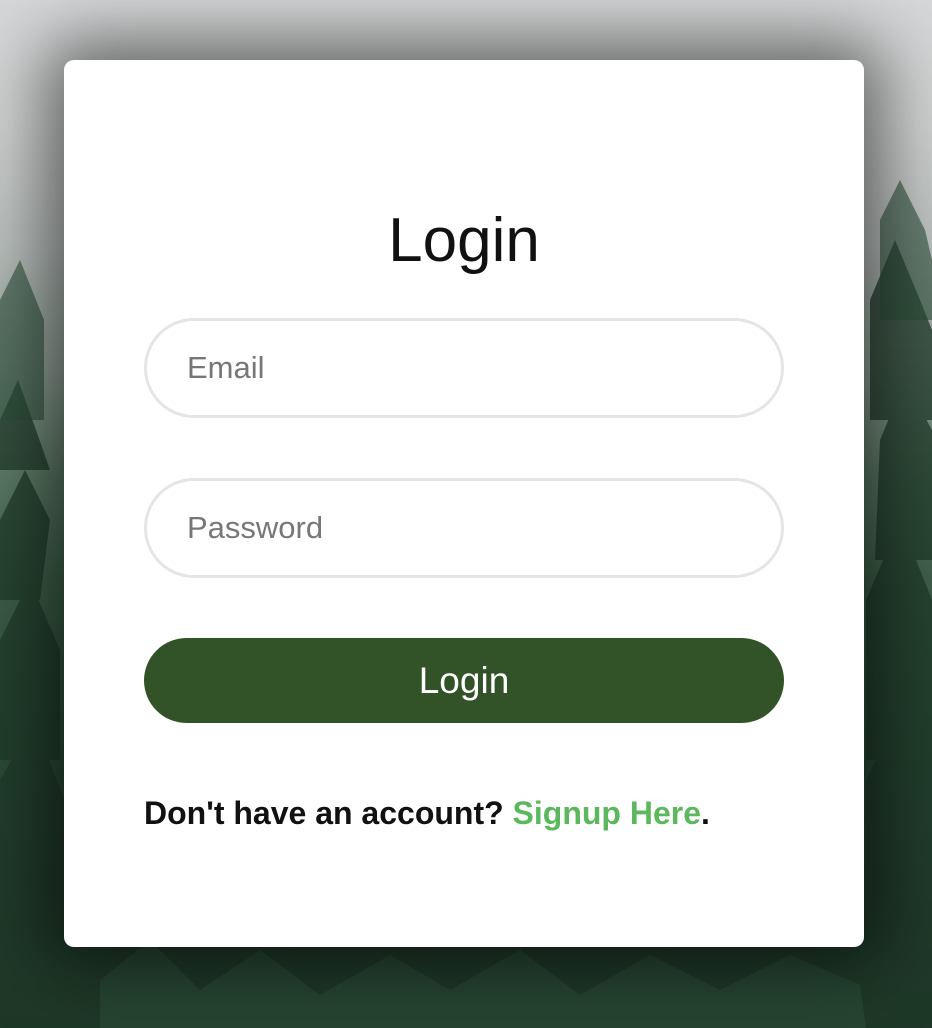 Image resolution: width=932 pixels, height=1028 pixels. Describe the element at coordinates (464, 240) in the screenshot. I see `login-title: Login` at that location.